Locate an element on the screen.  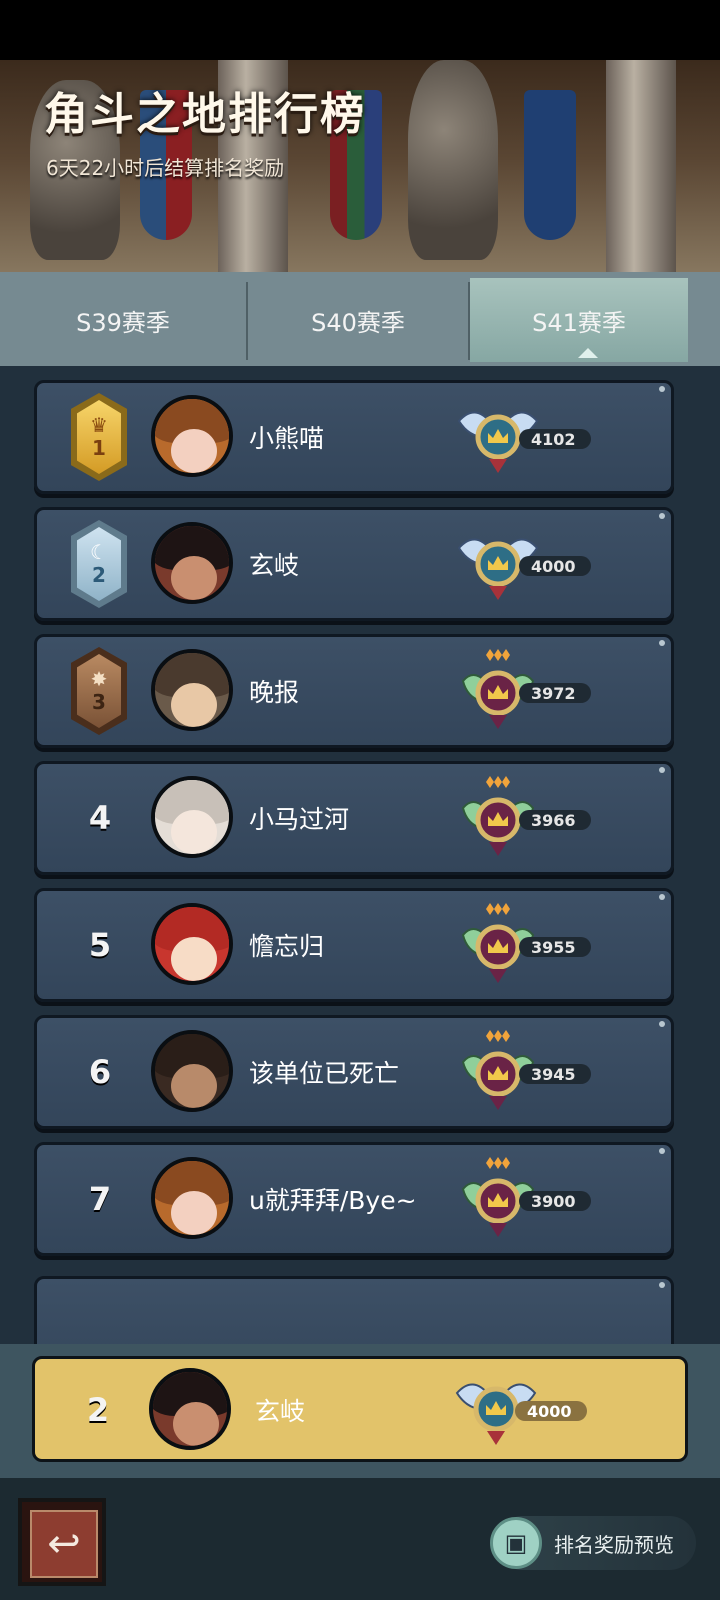
bronze-medal-icon: ✸ 3 is located at coordinates (99, 691).